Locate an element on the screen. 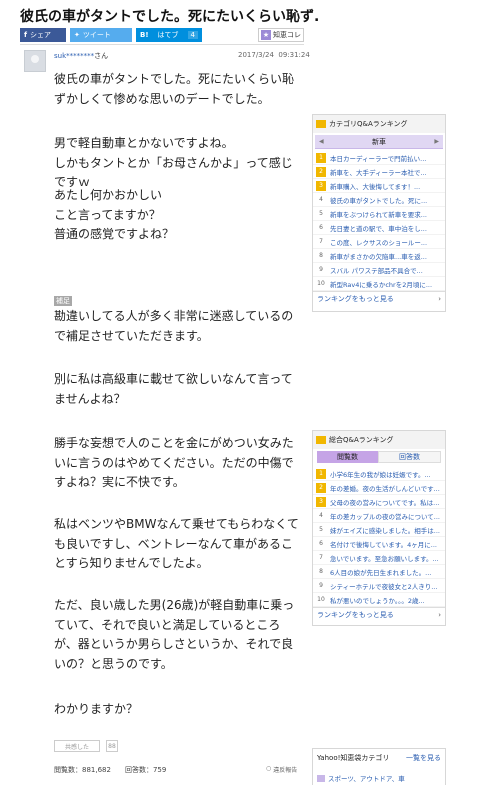  folder-icon is located at coordinates (321, 778).